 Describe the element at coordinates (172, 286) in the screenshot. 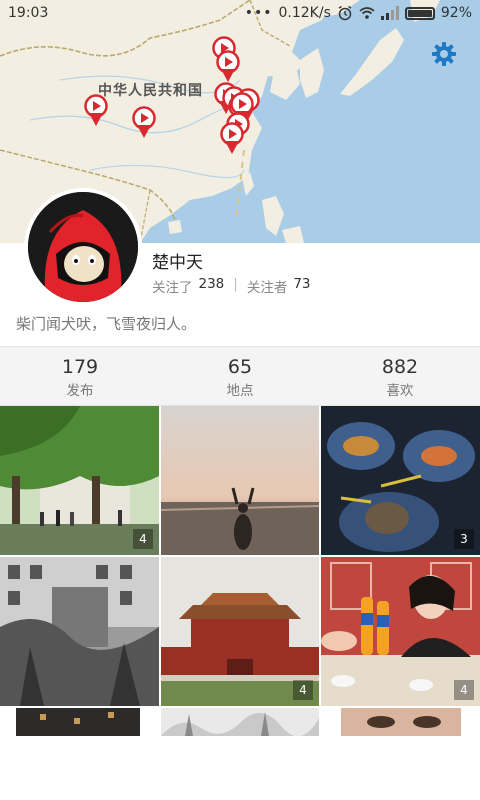

I see `following-label: 关注了` at that location.